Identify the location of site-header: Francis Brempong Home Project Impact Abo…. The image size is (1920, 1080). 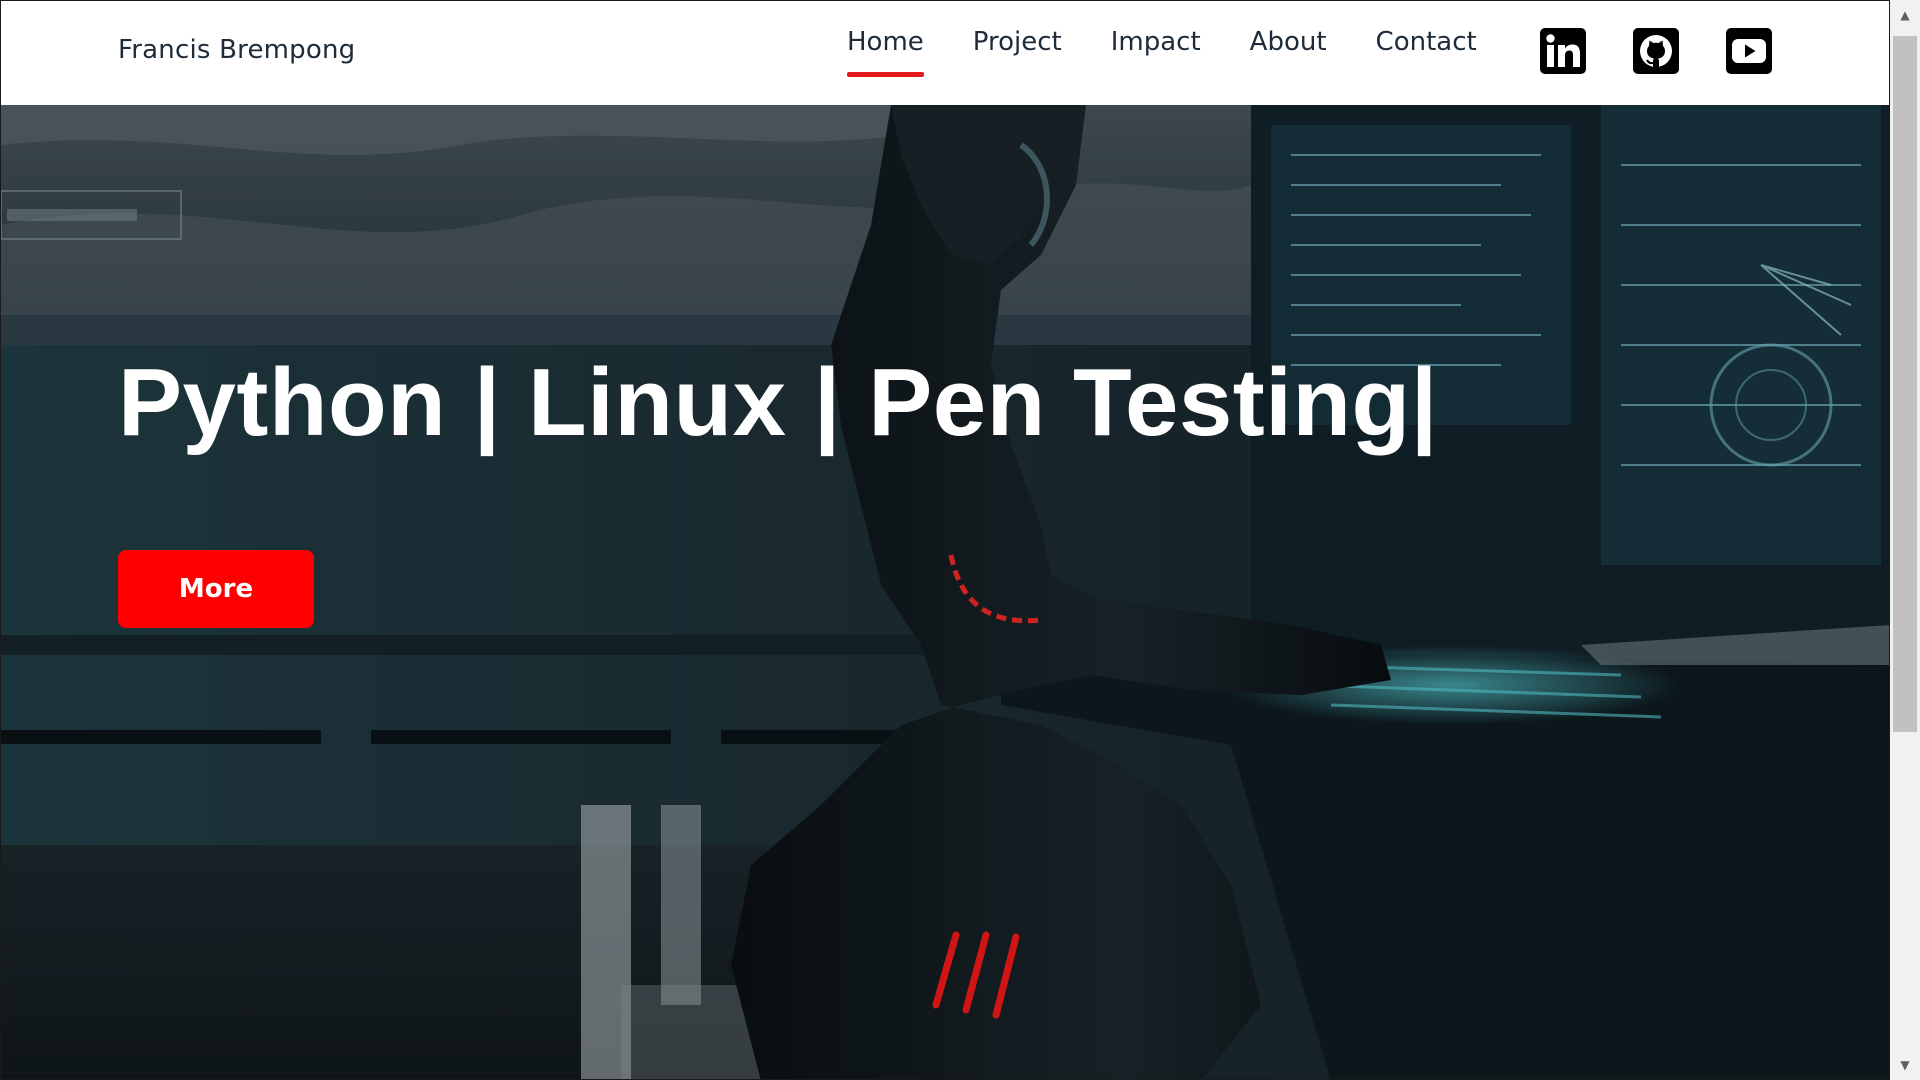
(945, 53).